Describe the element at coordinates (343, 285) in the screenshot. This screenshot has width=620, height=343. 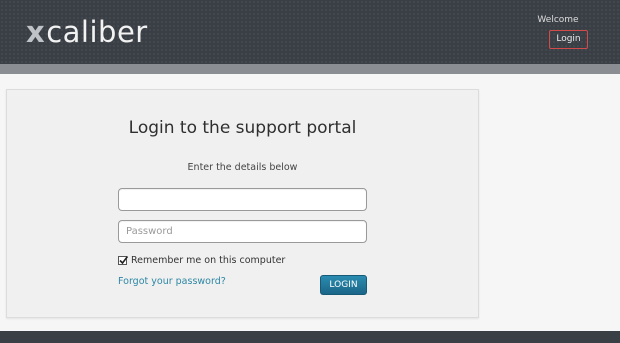
I see `login-button: LOGIN` at that location.